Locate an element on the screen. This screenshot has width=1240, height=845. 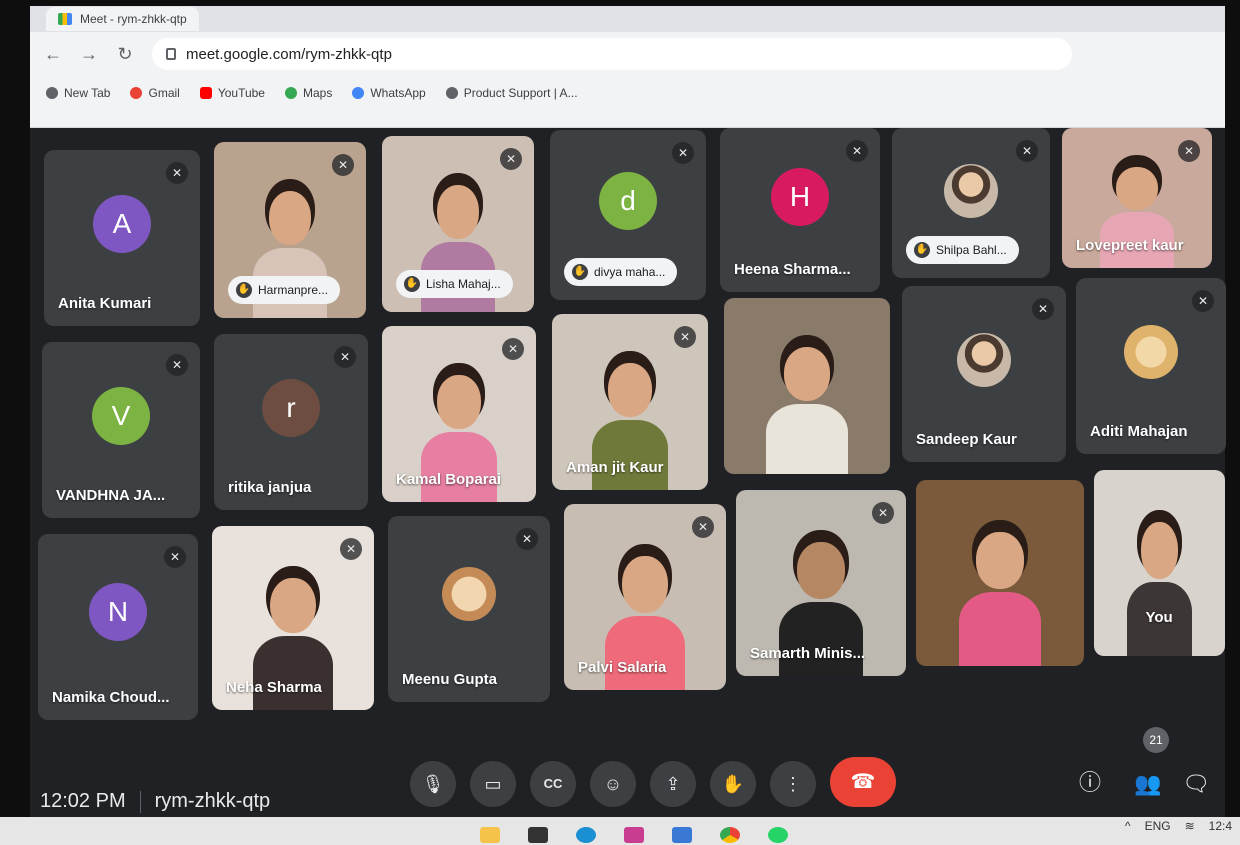
bookmark-maps: Maps is located at coordinates (308, 93).